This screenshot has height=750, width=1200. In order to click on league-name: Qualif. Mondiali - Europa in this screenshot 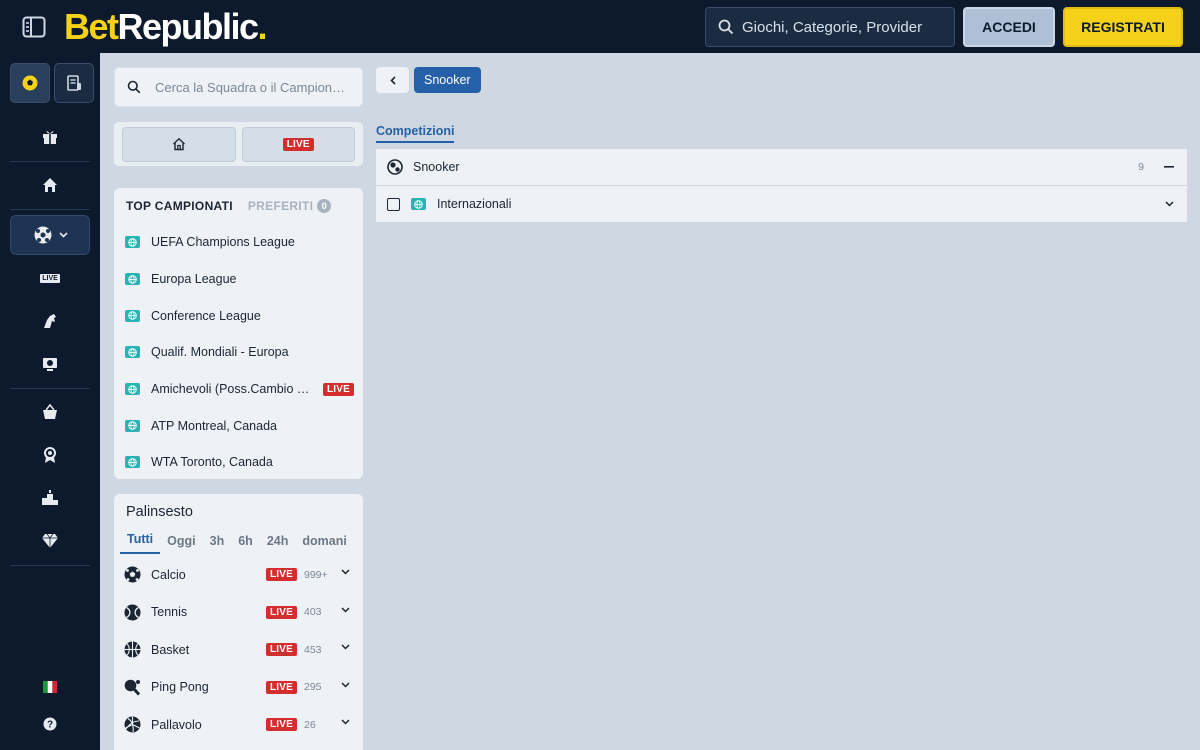, I will do `click(220, 352)`.